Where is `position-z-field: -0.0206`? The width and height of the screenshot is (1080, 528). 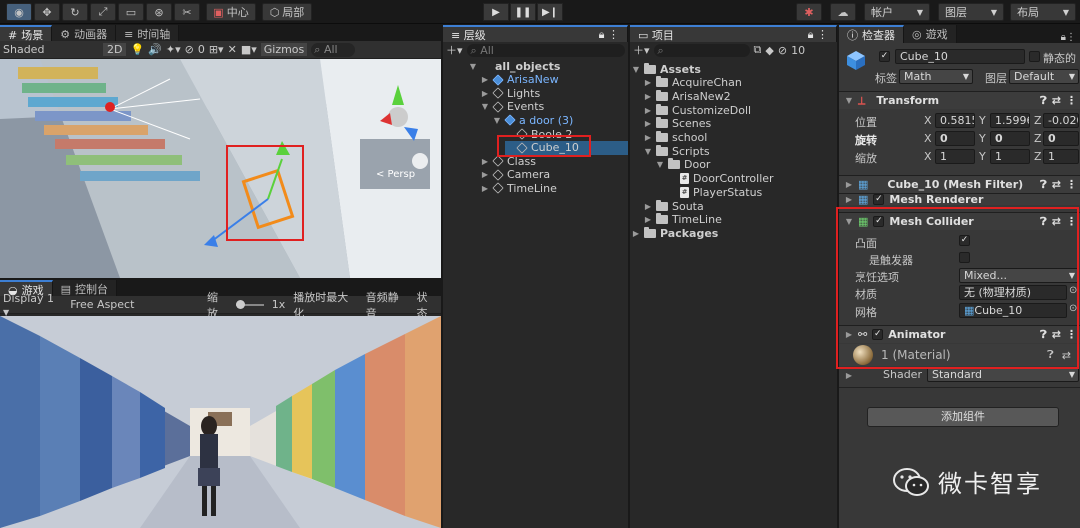
position-z-field: -0.0206 is located at coordinates (1061, 120).